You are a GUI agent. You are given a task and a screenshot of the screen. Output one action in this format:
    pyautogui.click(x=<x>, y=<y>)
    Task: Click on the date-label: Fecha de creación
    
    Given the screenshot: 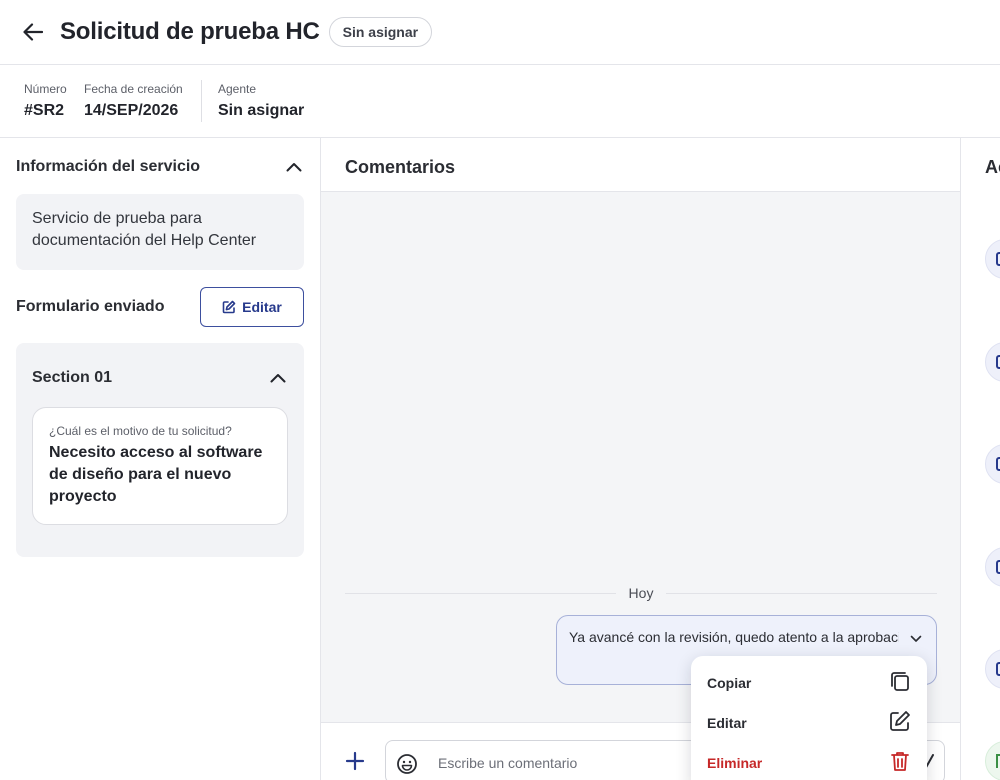 What is the action you would take?
    pyautogui.click(x=133, y=89)
    